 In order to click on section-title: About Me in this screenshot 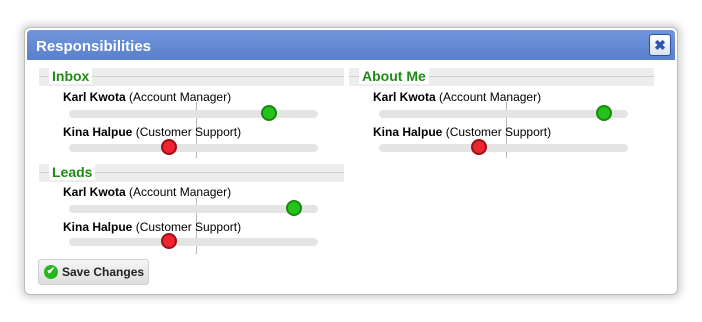, I will do `click(394, 76)`.